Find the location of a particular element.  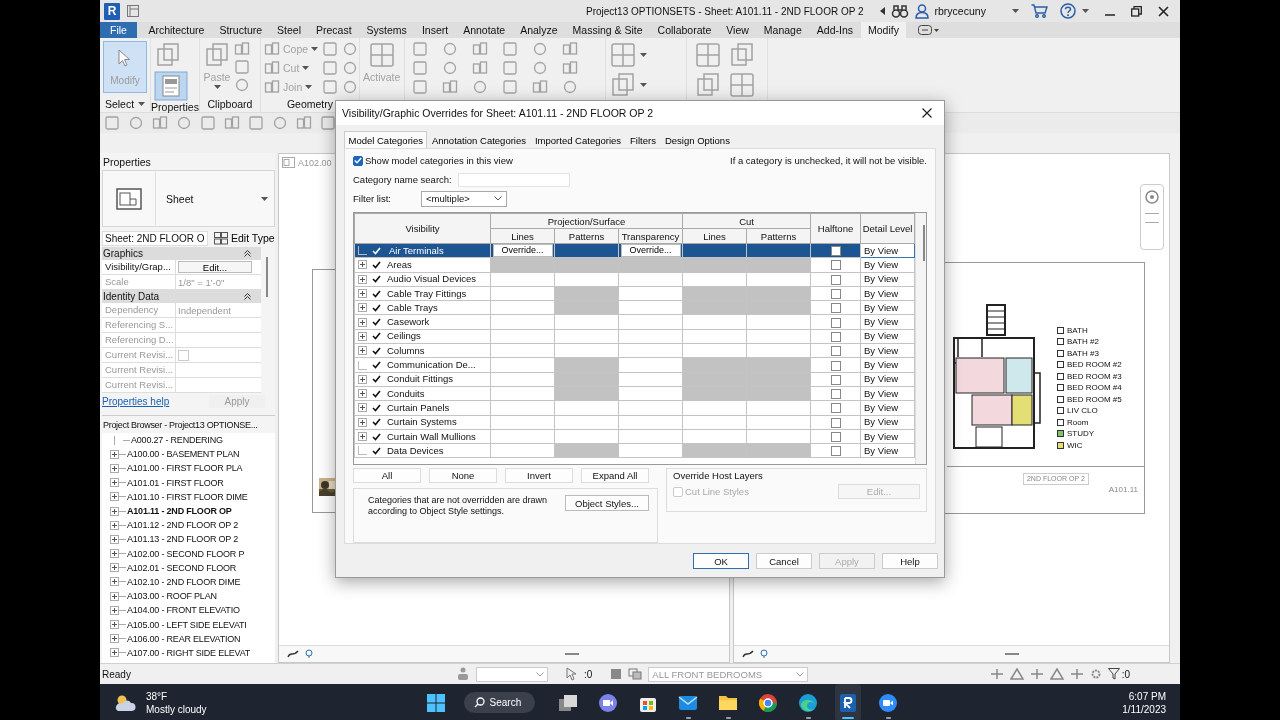

tree-item: A105.00 - LEFT SIDE ELEVATI is located at coordinates (186, 624).